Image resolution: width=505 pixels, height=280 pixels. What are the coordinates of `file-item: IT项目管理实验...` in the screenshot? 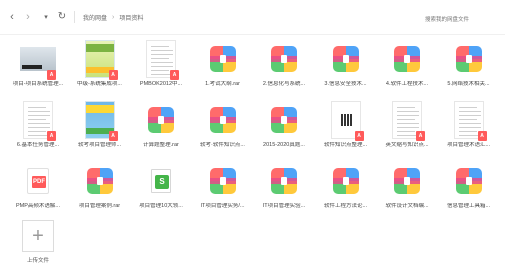 It's located at (284, 193).